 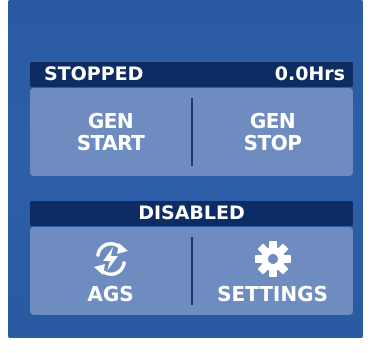 I want to click on ags-status-bar: DISABLED, so click(x=191, y=213).